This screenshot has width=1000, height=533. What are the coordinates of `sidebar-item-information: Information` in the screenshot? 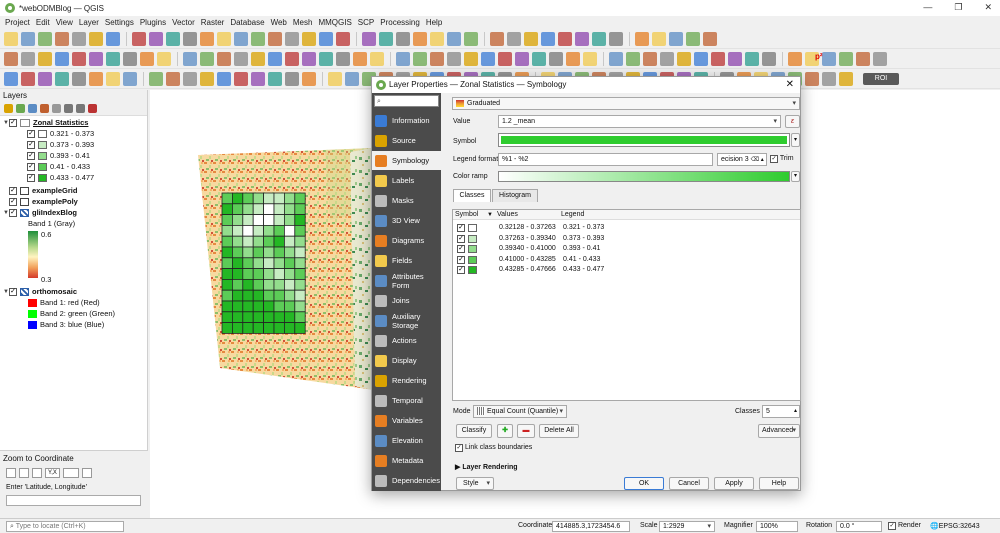 It's located at (406, 120).